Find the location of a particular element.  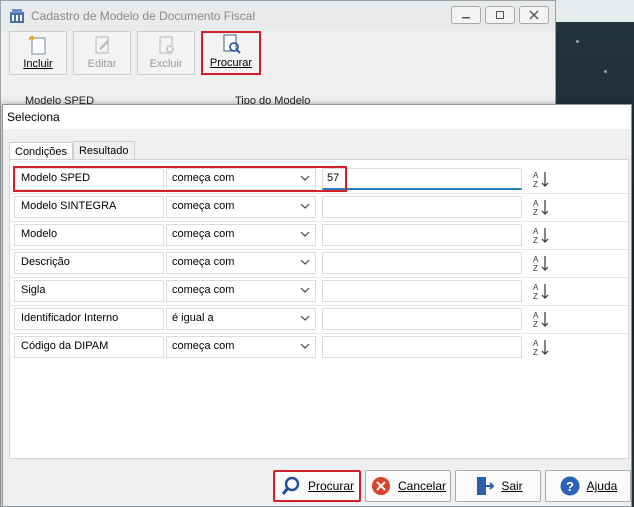

procurar-button: Procurar is located at coordinates (317, 486).